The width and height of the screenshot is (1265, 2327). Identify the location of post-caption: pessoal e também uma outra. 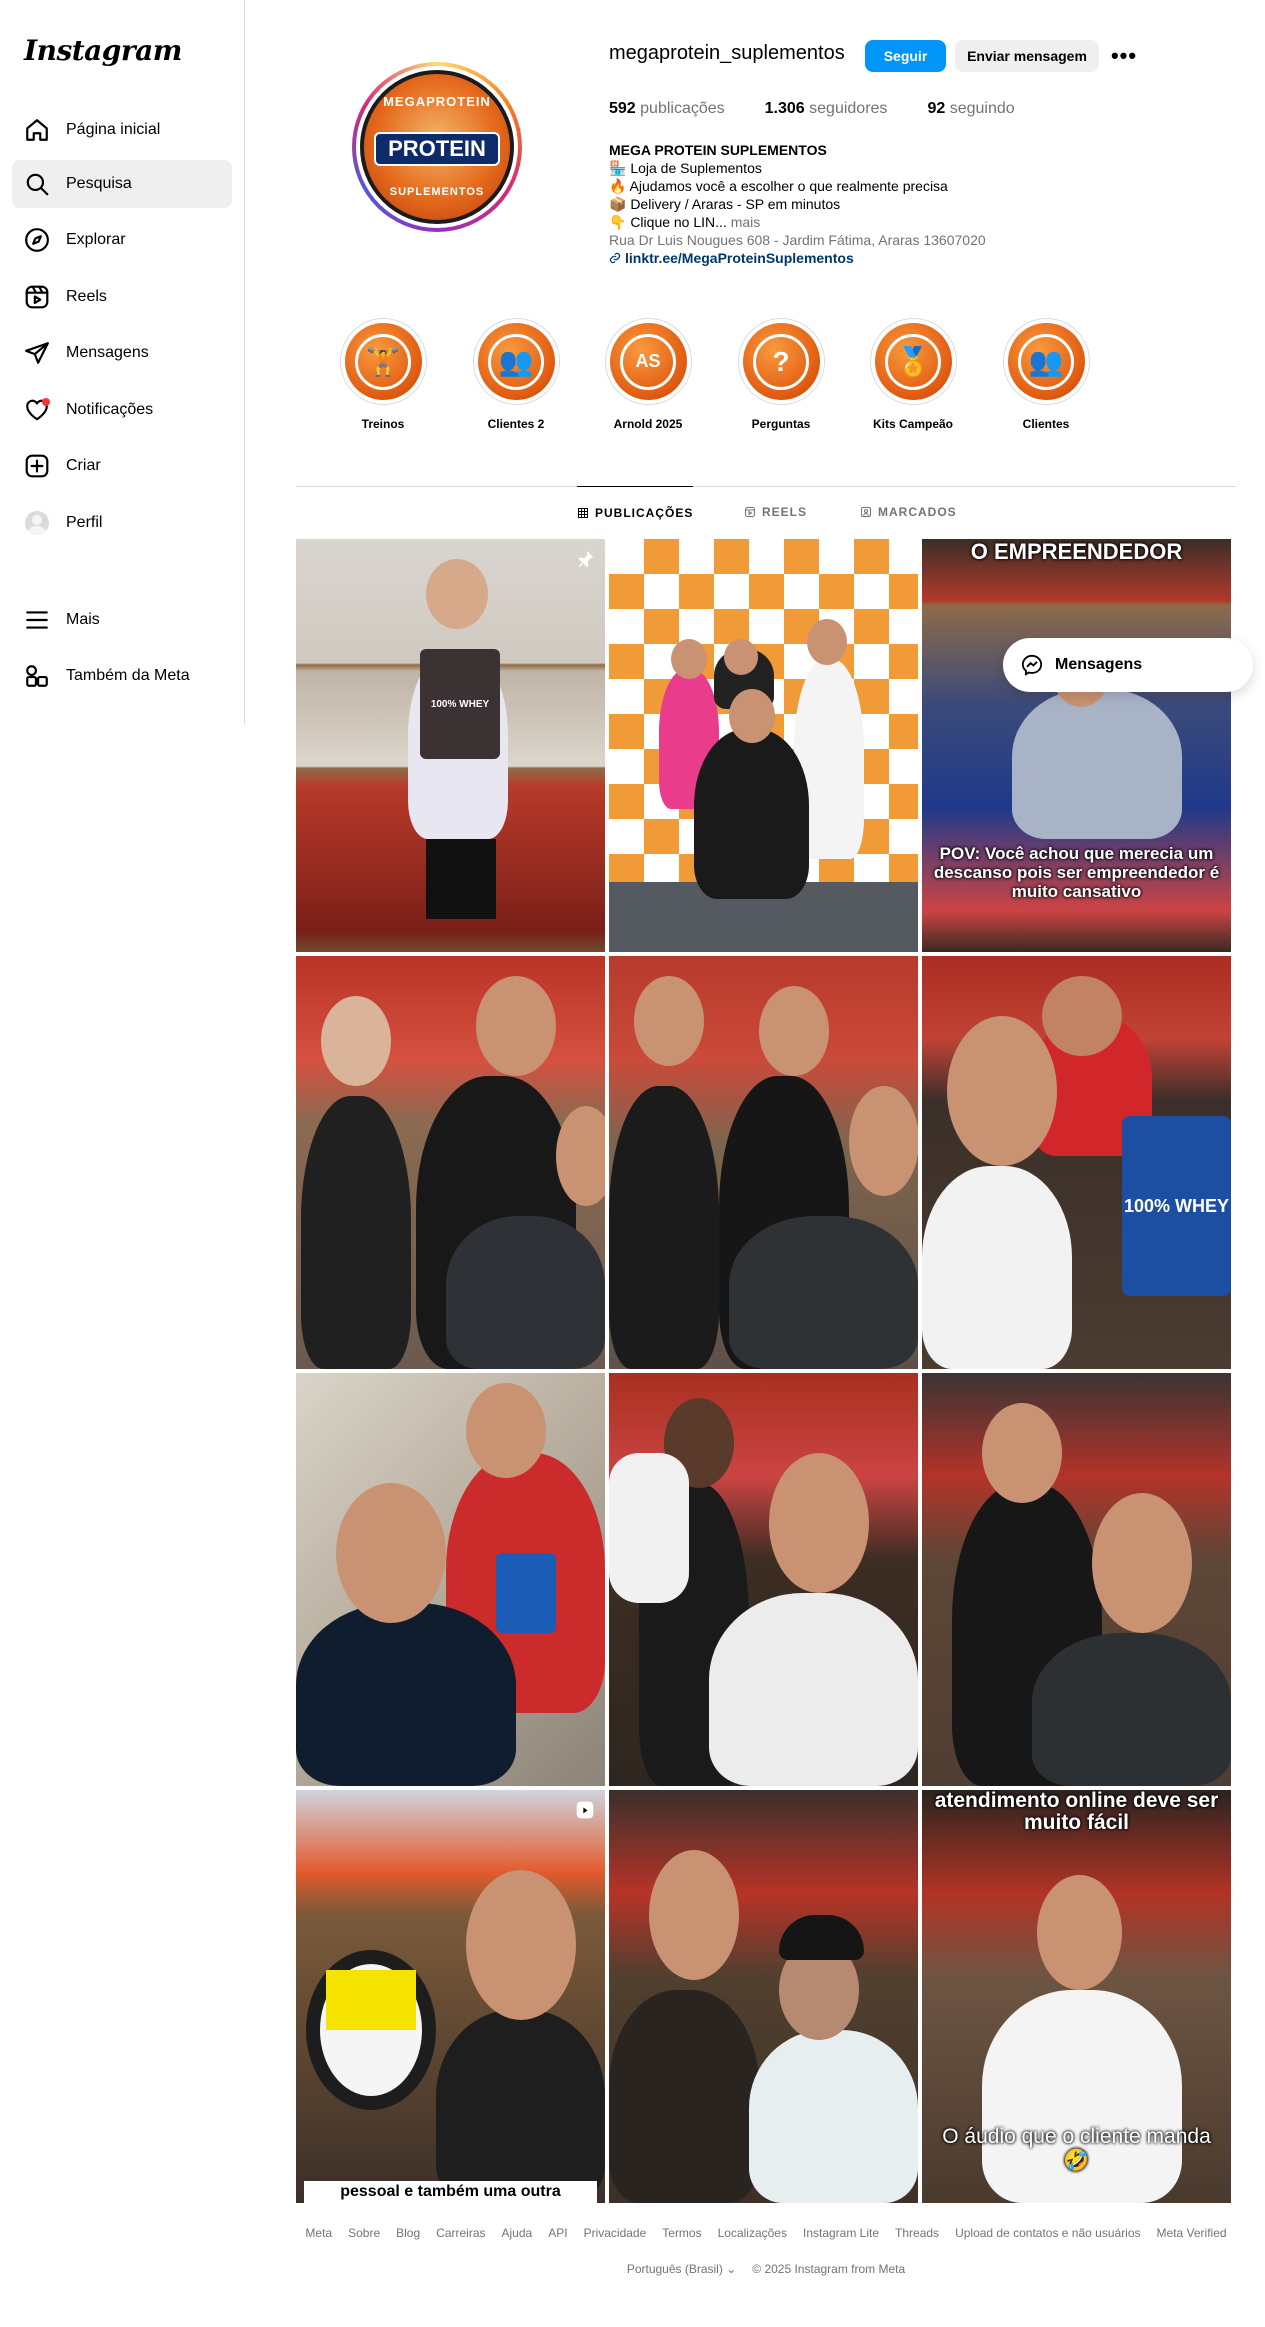
(450, 2192).